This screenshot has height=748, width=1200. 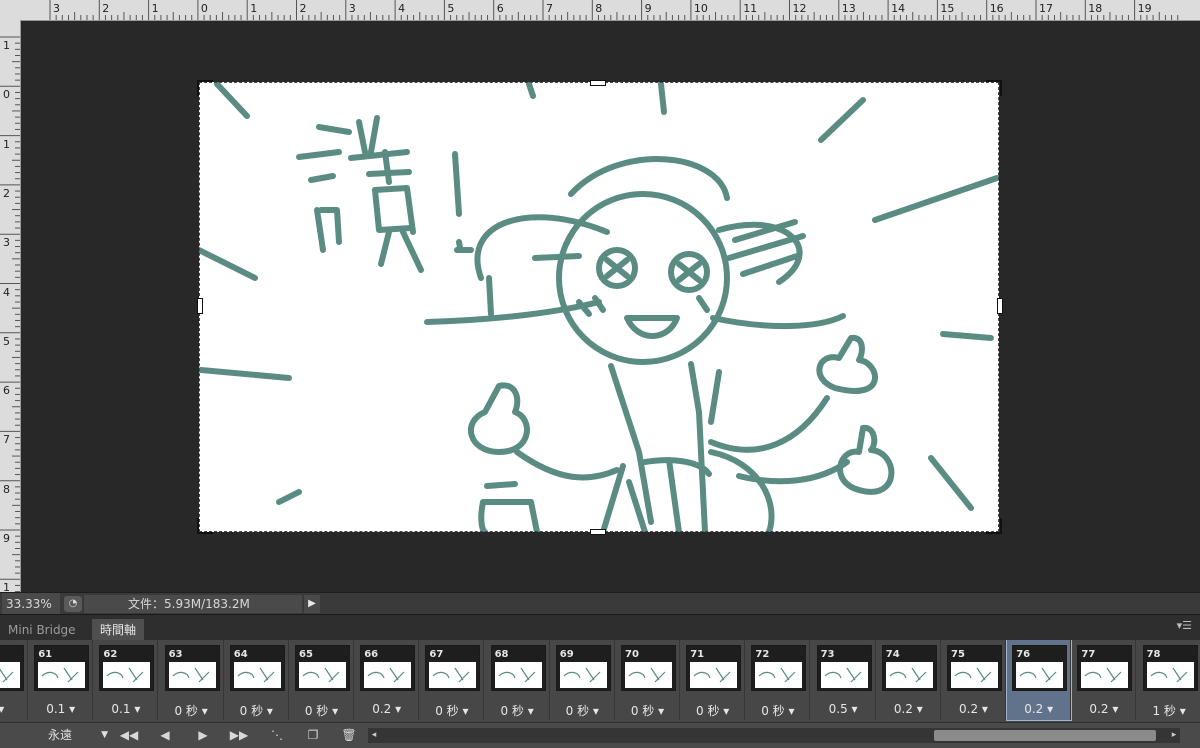 What do you see at coordinates (1184, 625) in the screenshot?
I see `panel-menu-icon: ▾☰` at bounding box center [1184, 625].